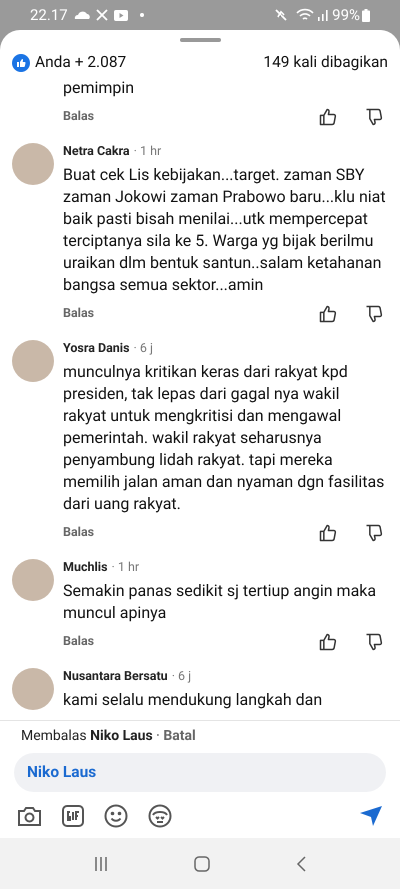 The width and height of the screenshot is (400, 889). Describe the element at coordinates (220, 602) in the screenshot. I see `comment-text: Semakin panas sedikit sj tertiup angin maka muncul apinya` at that location.